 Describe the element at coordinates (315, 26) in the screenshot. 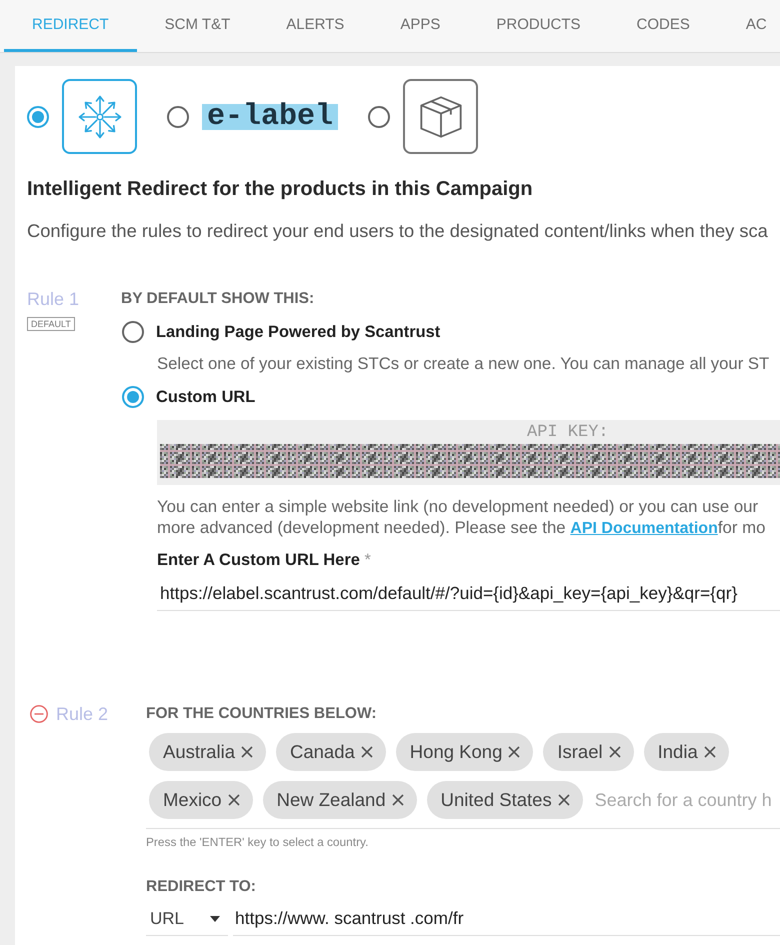

I see `nav-tab: ALERTS` at that location.